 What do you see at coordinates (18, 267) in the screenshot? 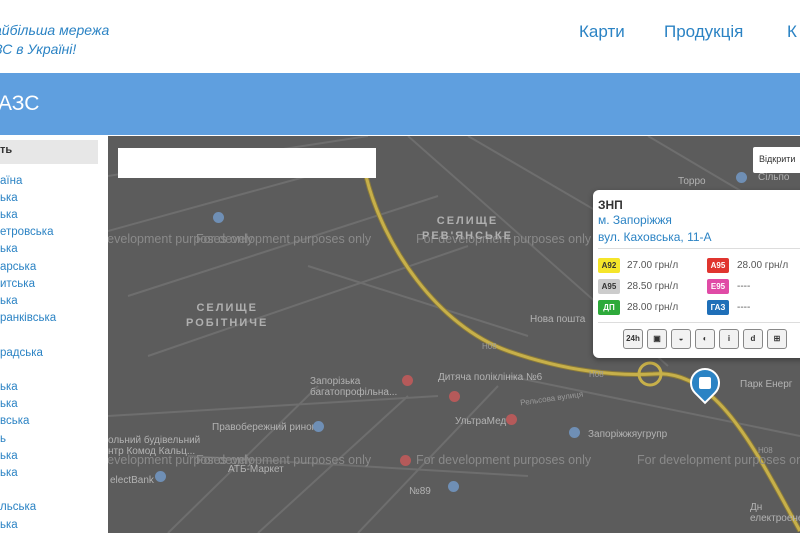
I see `region-item: арська` at bounding box center [18, 267].